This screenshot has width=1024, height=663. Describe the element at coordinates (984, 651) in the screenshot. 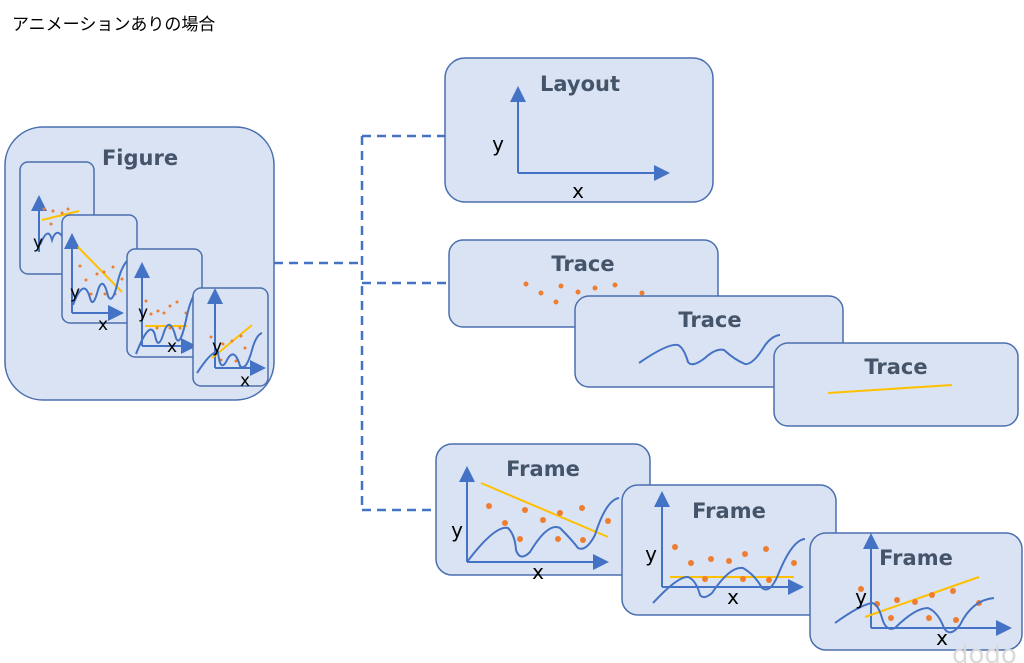

I see `watermark: dodo` at that location.